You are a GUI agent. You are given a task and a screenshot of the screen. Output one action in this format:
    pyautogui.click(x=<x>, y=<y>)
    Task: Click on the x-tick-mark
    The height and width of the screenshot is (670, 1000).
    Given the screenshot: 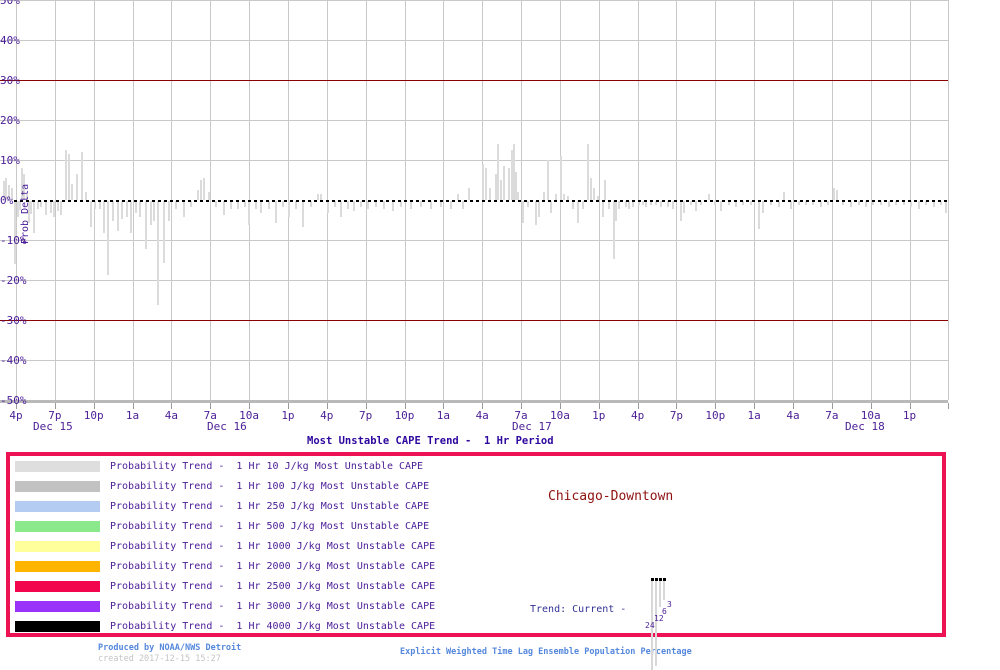 What is the action you would take?
    pyautogui.click(x=949, y=406)
    